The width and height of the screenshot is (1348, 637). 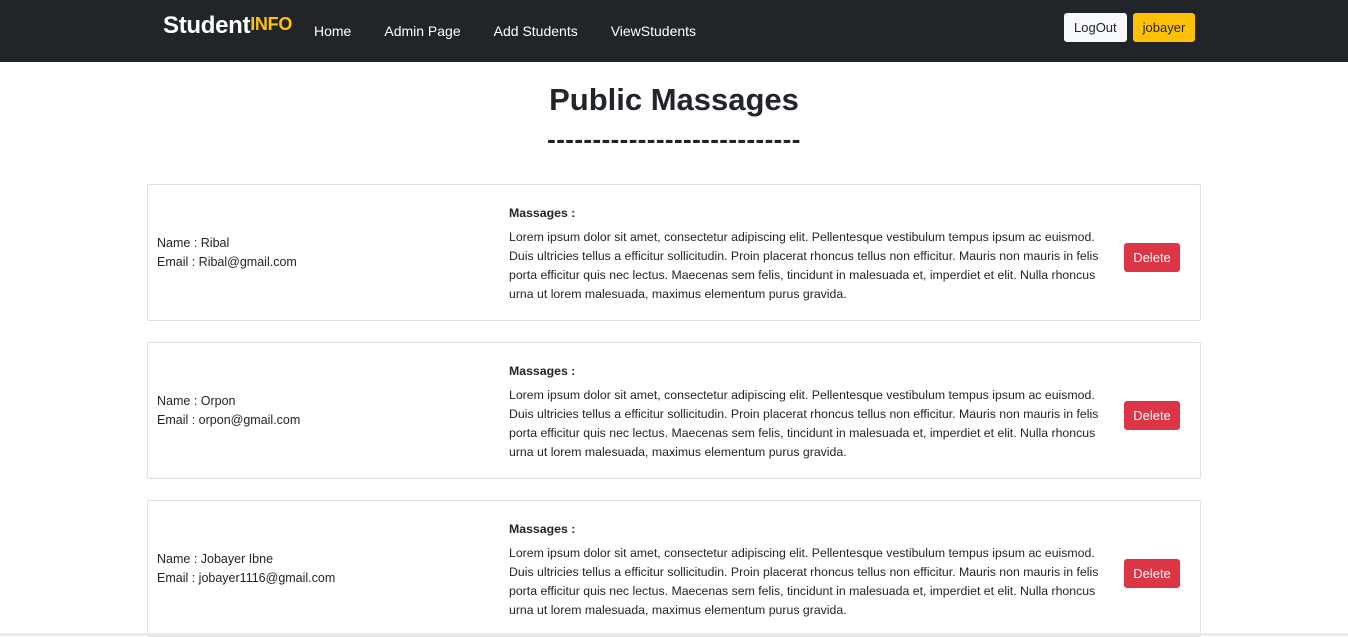 I want to click on brand-logo: StudentINFO, so click(x=227, y=26).